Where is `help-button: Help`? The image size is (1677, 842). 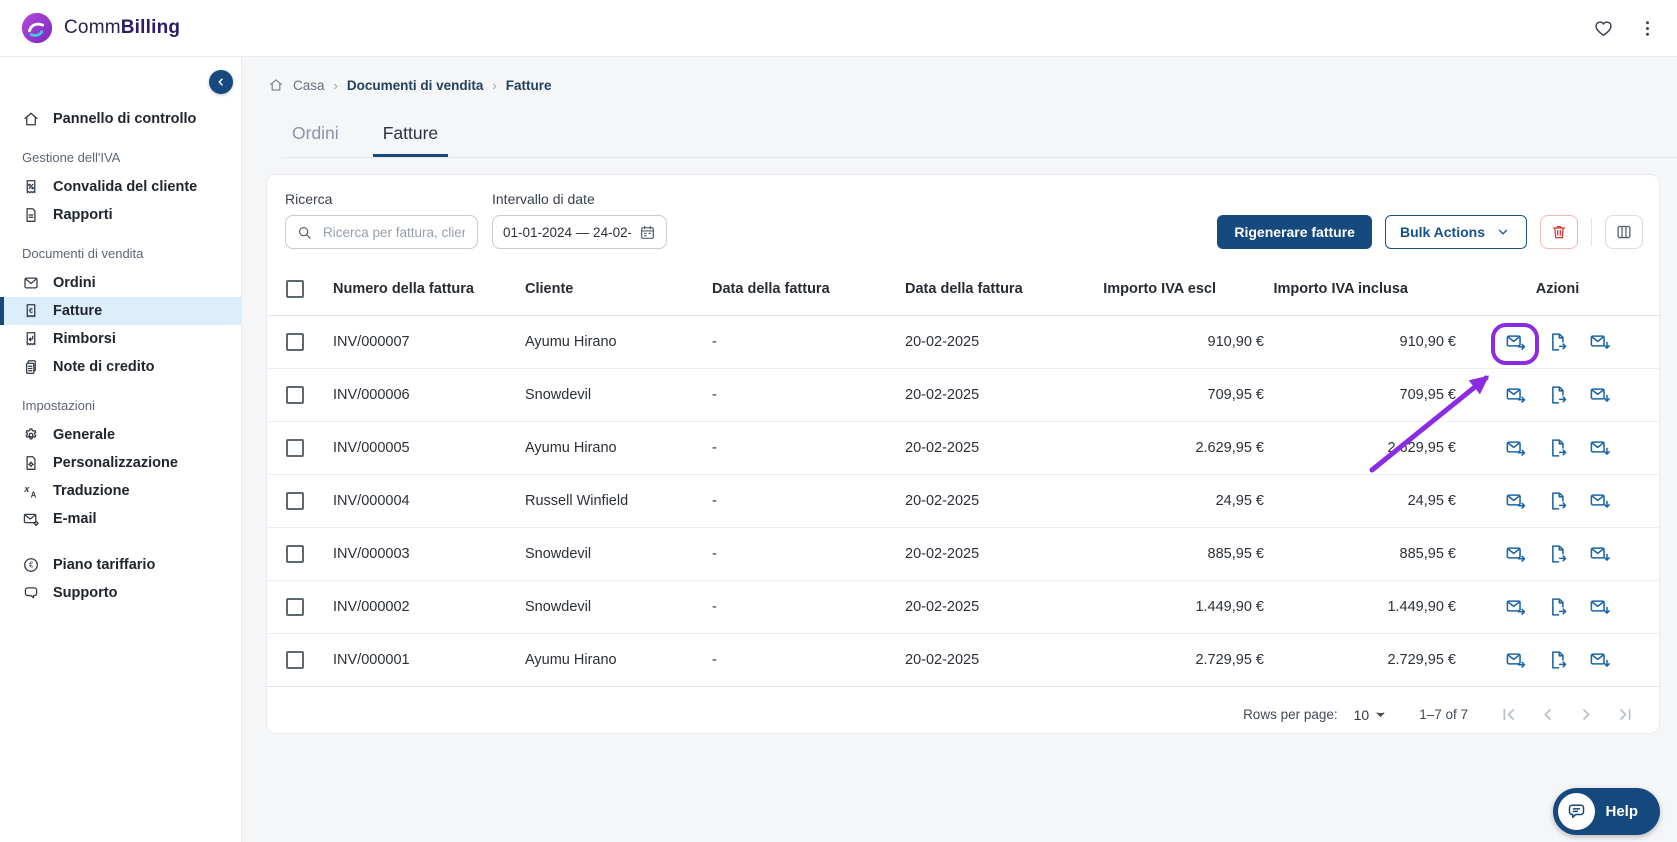
help-button: Help is located at coordinates (1606, 811).